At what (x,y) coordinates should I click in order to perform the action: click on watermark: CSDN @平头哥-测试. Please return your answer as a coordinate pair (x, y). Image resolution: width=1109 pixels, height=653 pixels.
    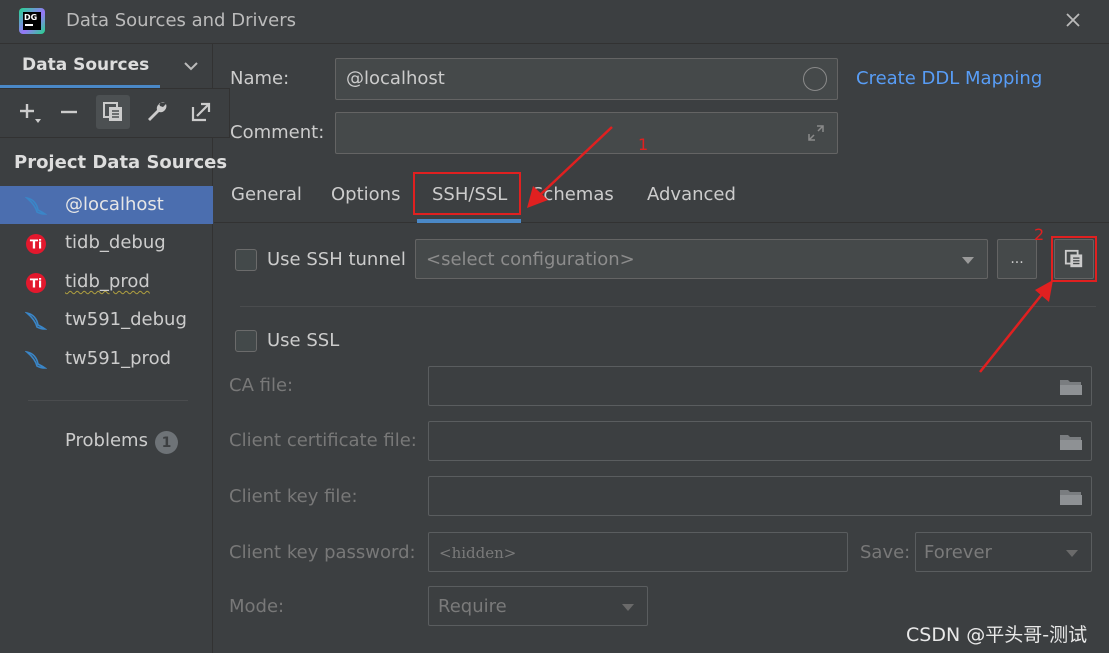
    Looking at the image, I should click on (997, 635).